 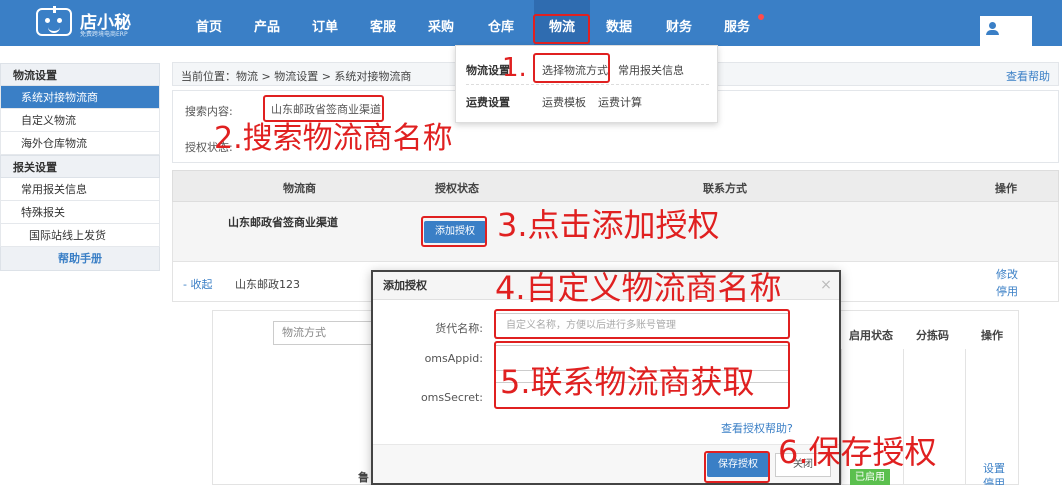 I want to click on menu-item-common-customs-info: 常用报关信息, so click(x=651, y=70).